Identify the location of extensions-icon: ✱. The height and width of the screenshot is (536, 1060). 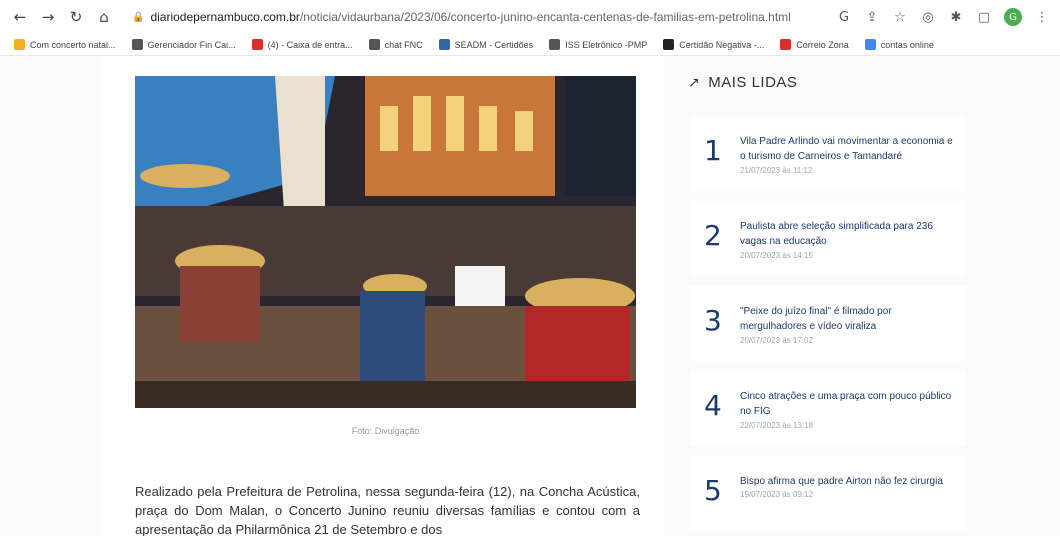
(956, 17).